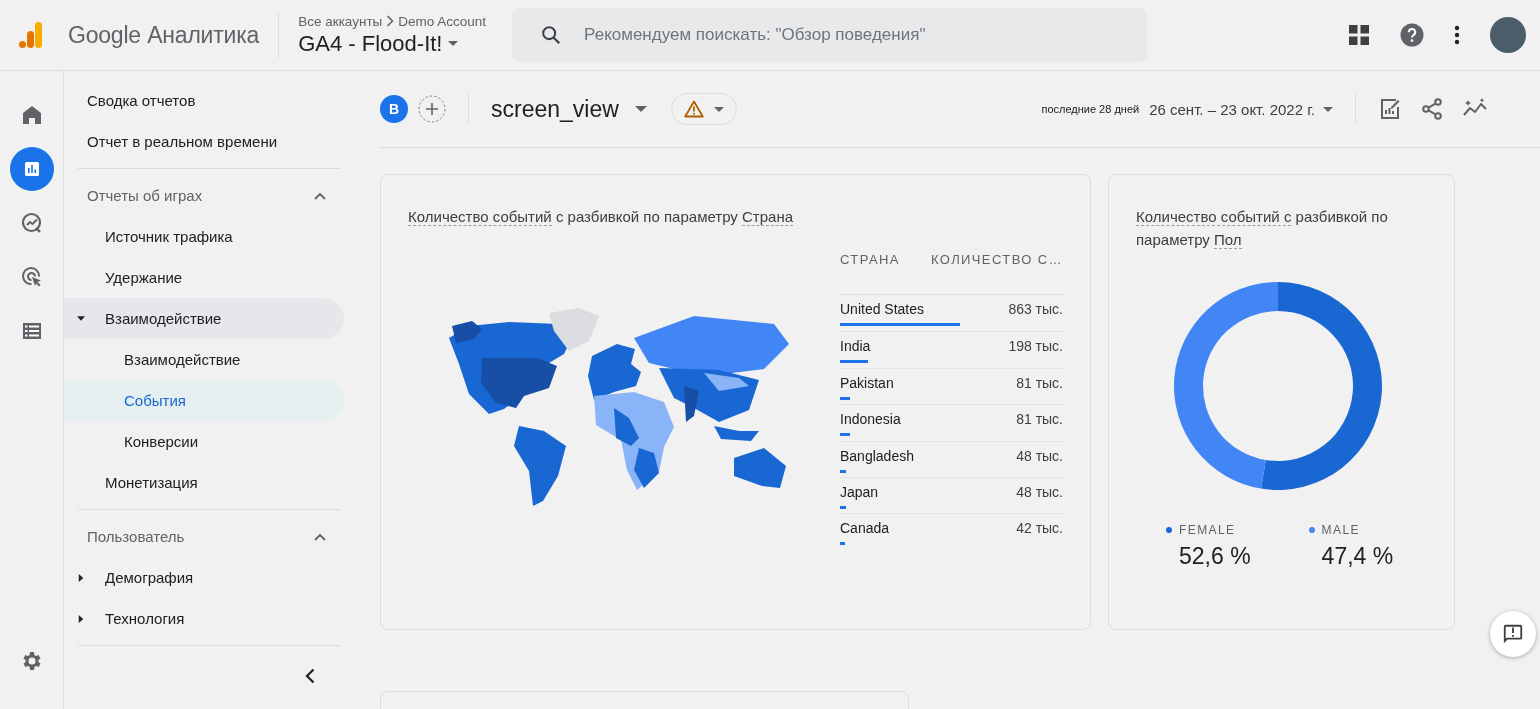 This screenshot has height=709, width=1540. I want to click on help-icon, so click(1412, 35).